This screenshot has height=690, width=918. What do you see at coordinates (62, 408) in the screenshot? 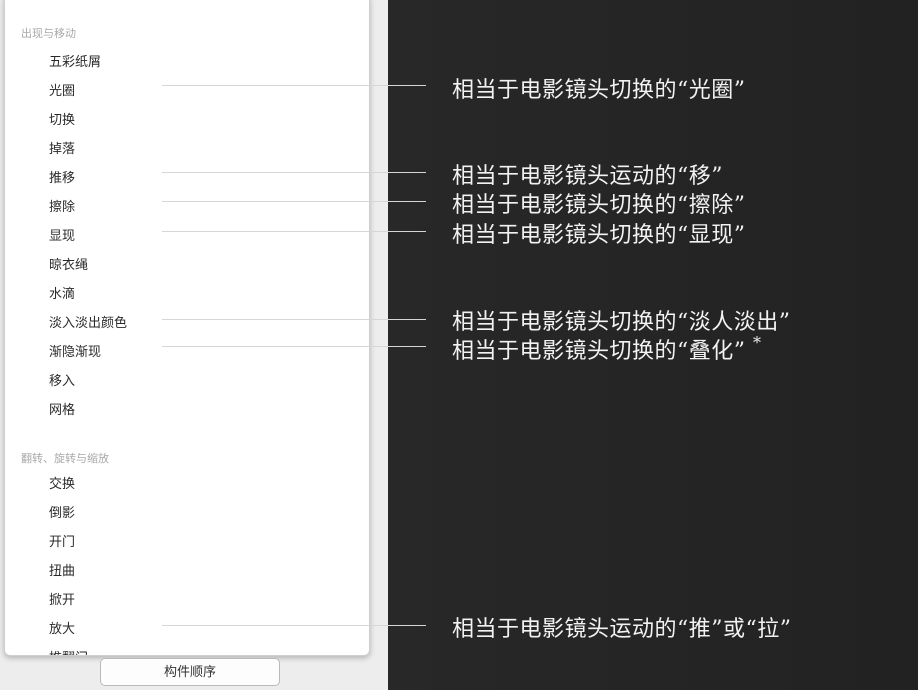
I see `effect-grid: 网格` at bounding box center [62, 408].